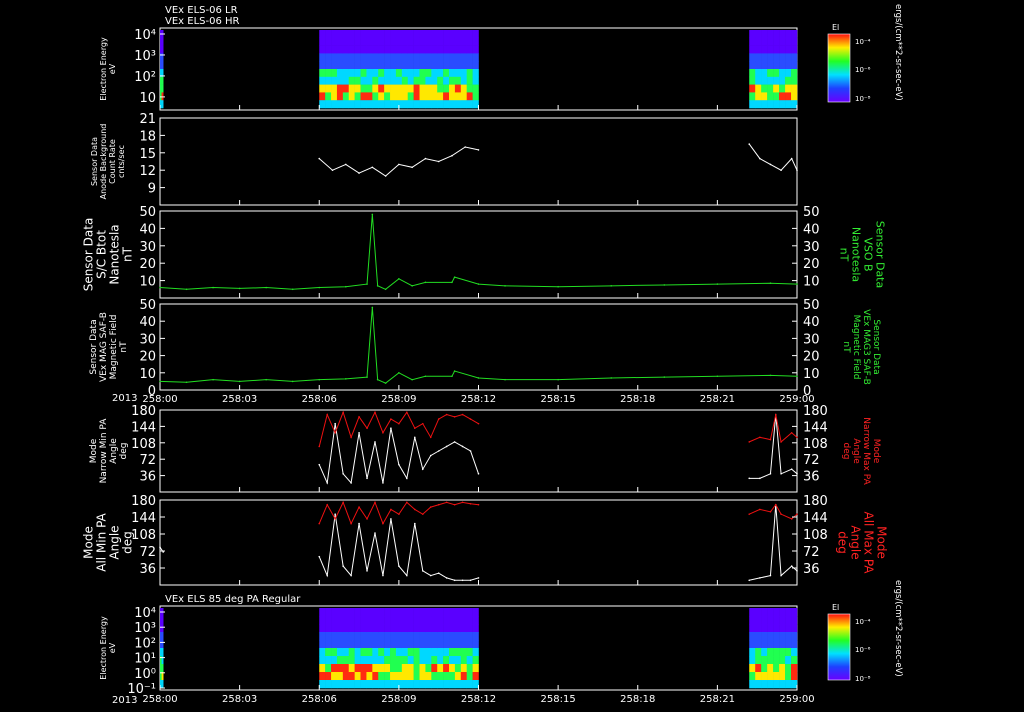 The height and width of the screenshot is (712, 1024). Describe the element at coordinates (835, 27) in the screenshot. I see `colorbar-top-label: El` at that location.